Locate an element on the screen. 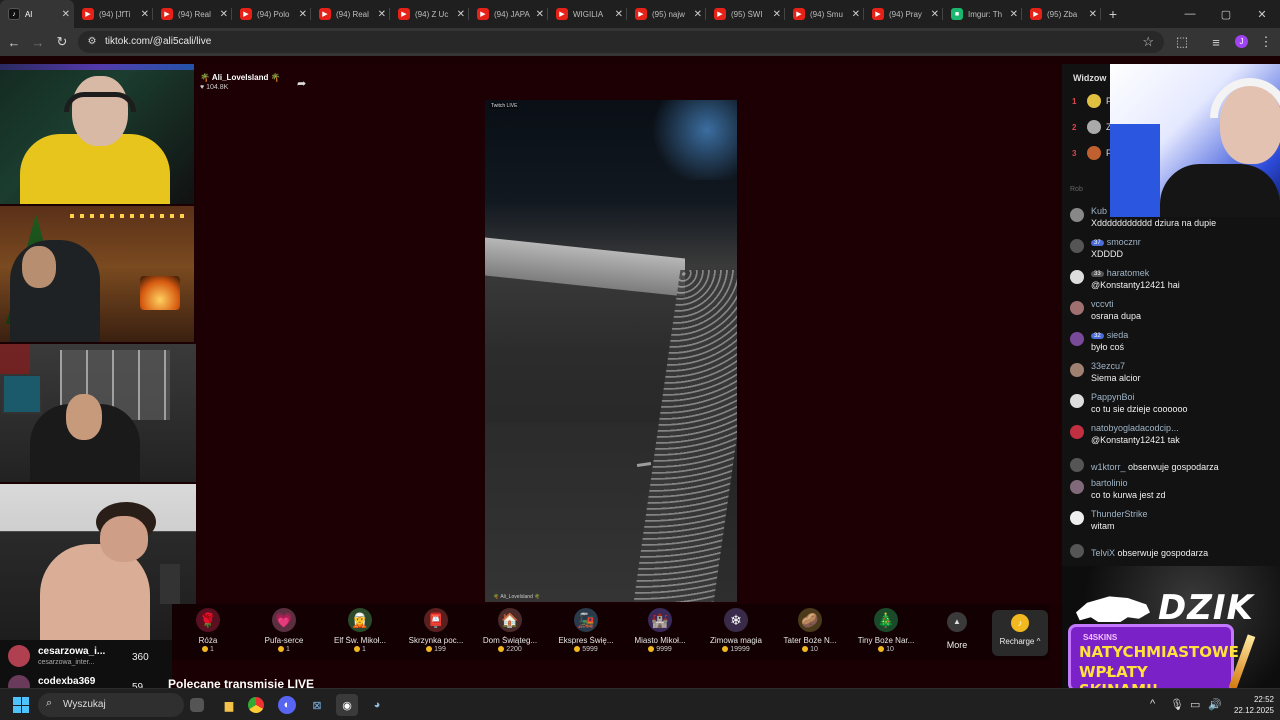  chat-username: smocznr is located at coordinates (1124, 242).